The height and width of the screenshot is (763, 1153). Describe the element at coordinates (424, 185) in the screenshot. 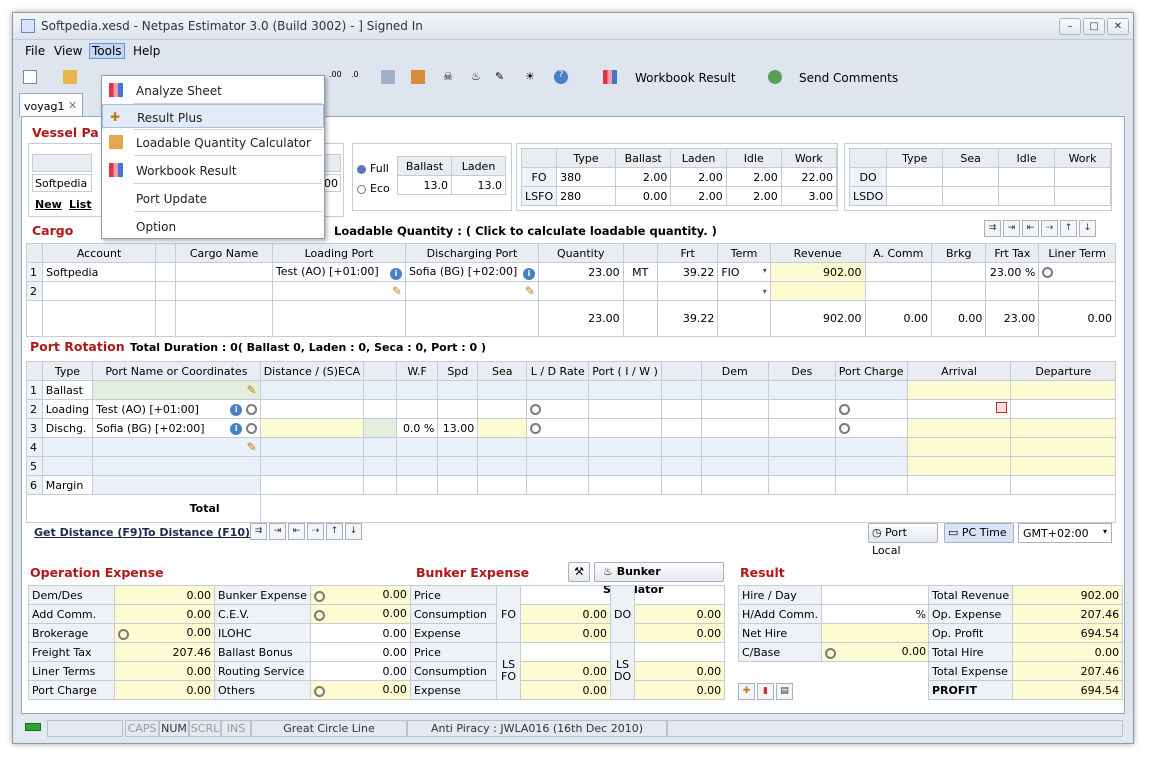

I see `ballast-speed: 13.0` at that location.